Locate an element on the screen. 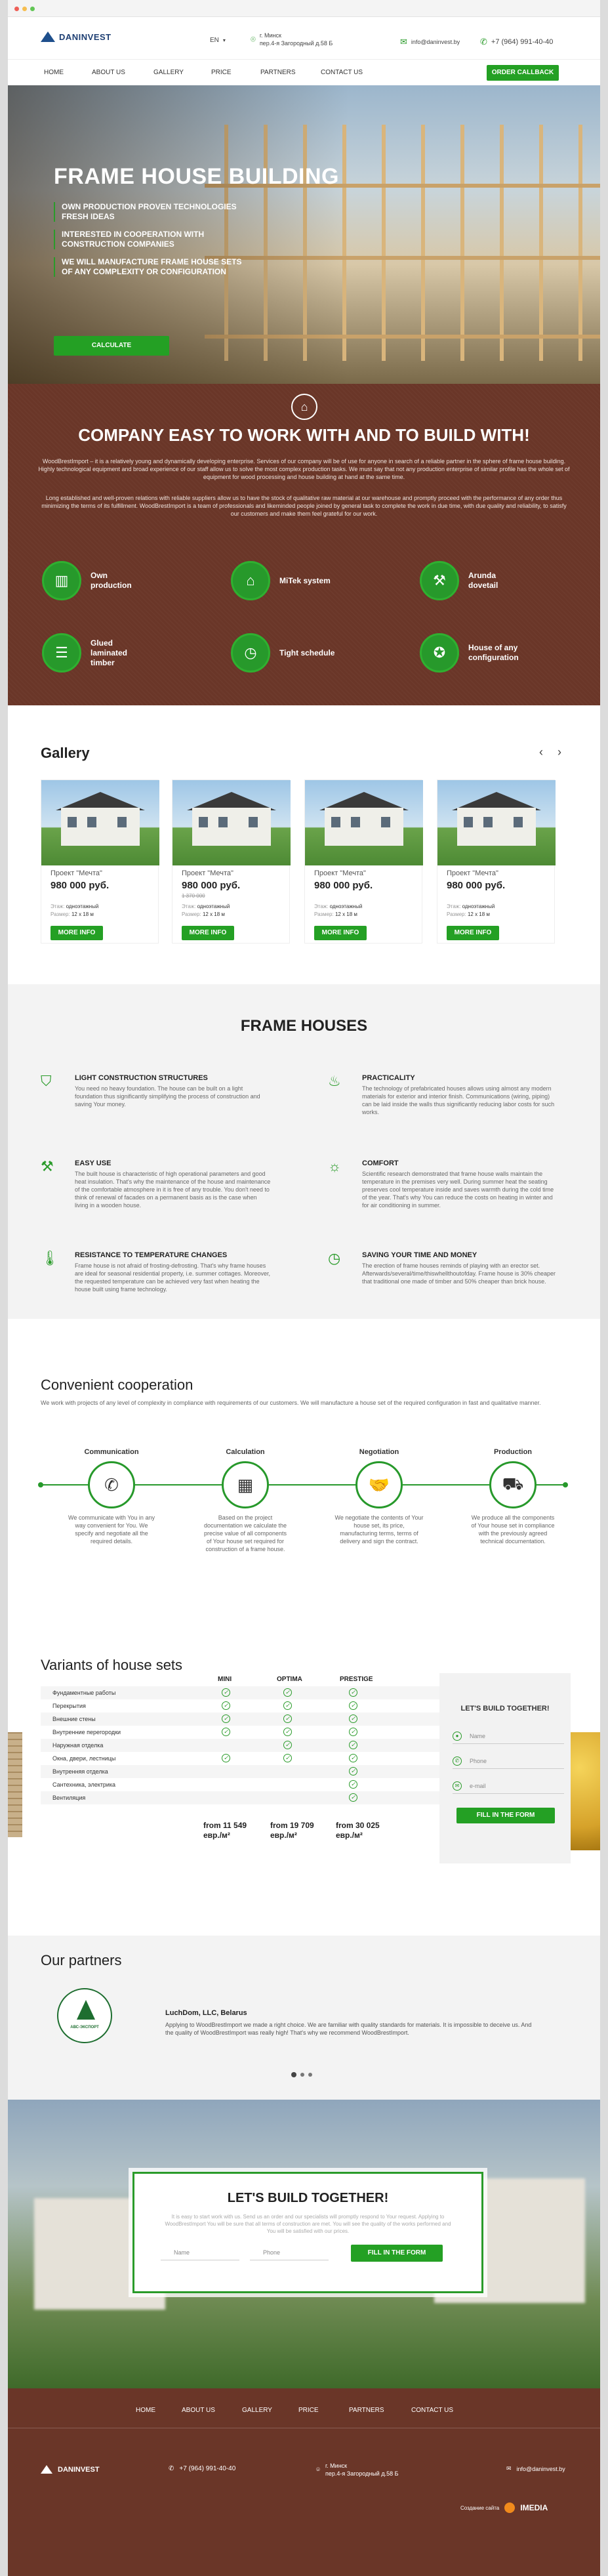 The image size is (608, 2576). flame-icon: ♨ is located at coordinates (335, 1081).